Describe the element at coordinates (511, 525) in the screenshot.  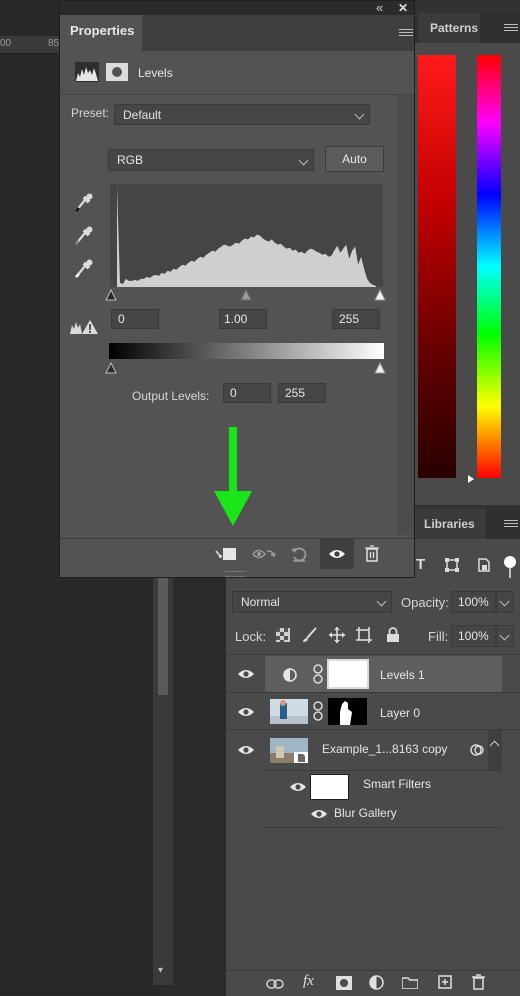
I see `libraries-panel-menu-icon` at that location.